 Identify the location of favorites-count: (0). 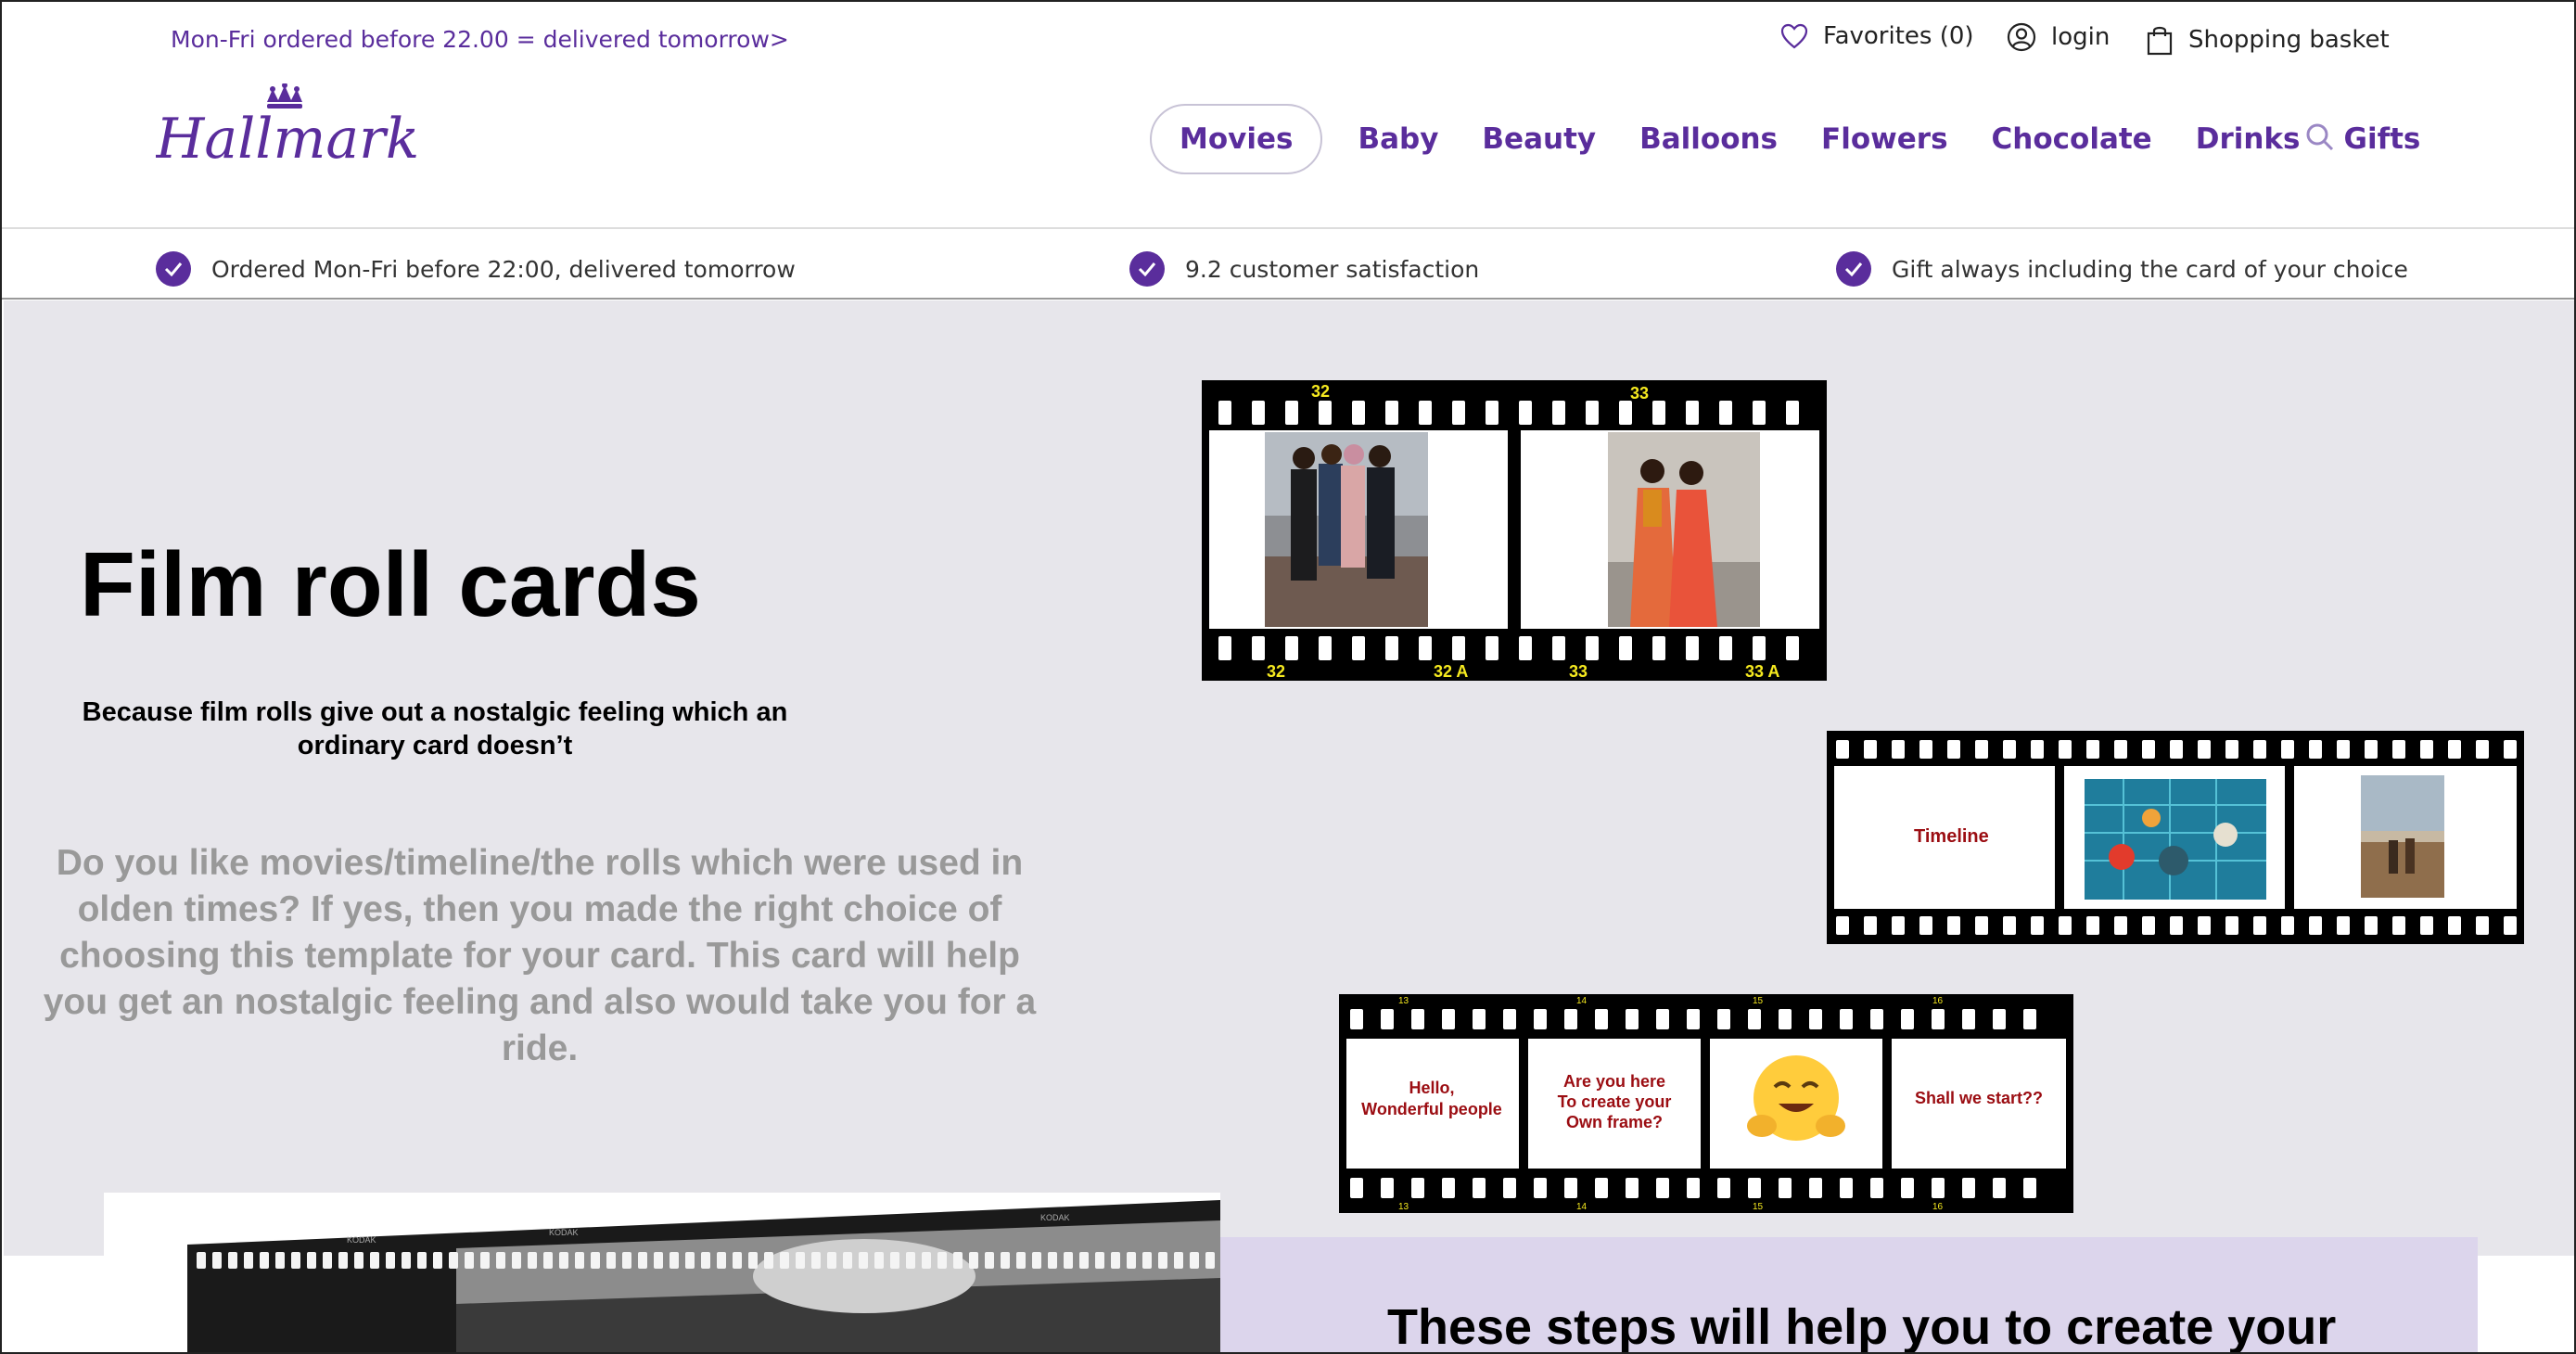
(1956, 36).